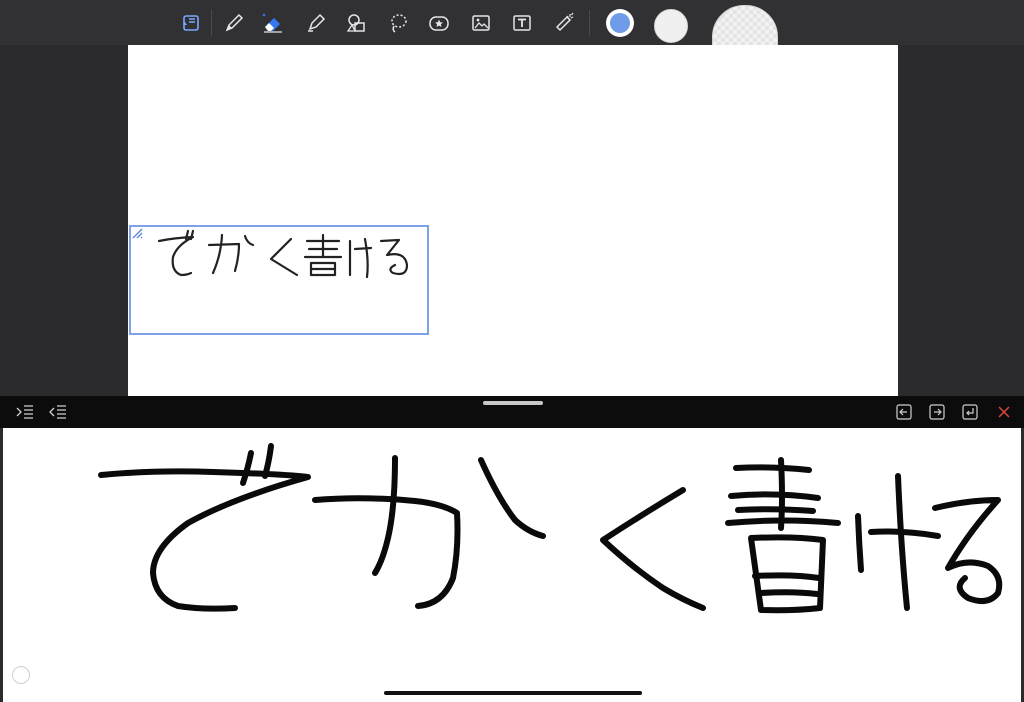 The image size is (1024, 702). What do you see at coordinates (513, 403) in the screenshot?
I see `panel-grabber` at bounding box center [513, 403].